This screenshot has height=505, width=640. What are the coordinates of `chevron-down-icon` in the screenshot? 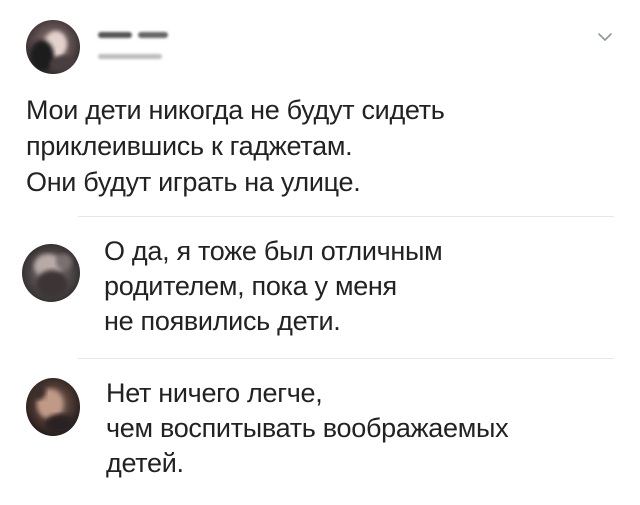 It's located at (605, 37).